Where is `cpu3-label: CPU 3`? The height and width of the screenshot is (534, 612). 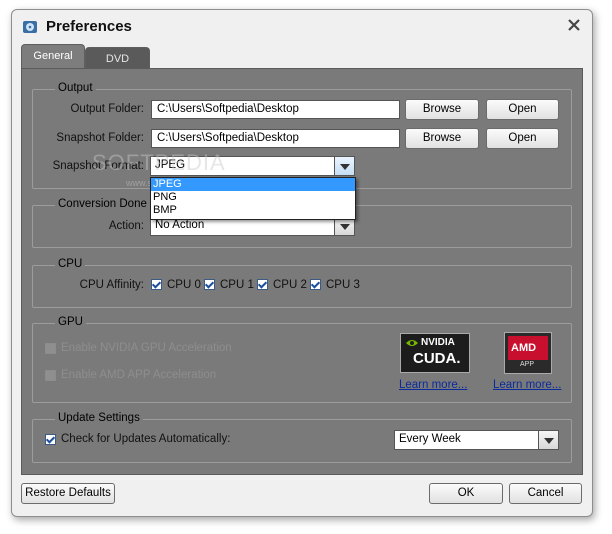 cpu3-label: CPU 3 is located at coordinates (343, 285).